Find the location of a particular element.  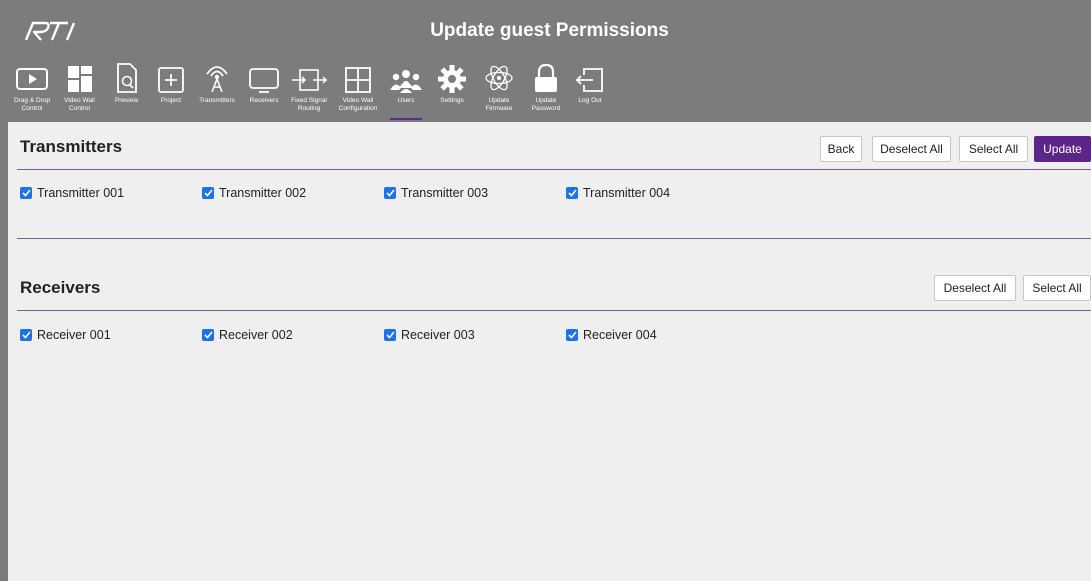

document-search-icon is located at coordinates (127, 74).